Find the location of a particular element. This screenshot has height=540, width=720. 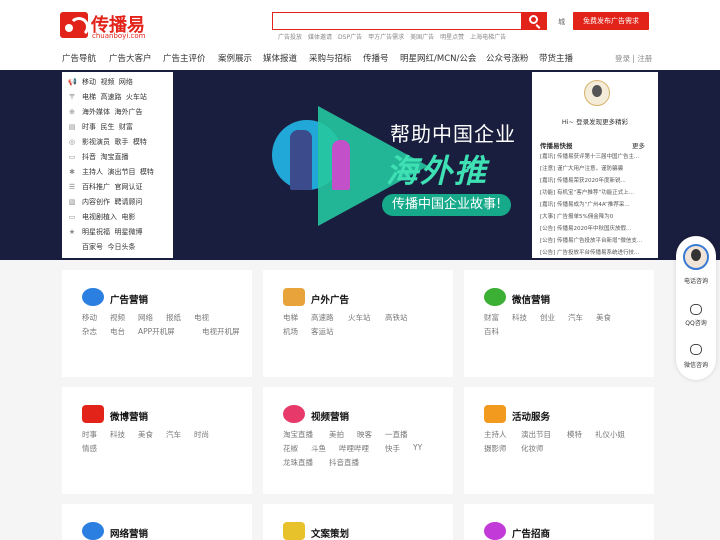

category-card: 活动服务 主持人 演出节目 模特 礼仪小姐摄影师 化妆师 is located at coordinates (559, 440).